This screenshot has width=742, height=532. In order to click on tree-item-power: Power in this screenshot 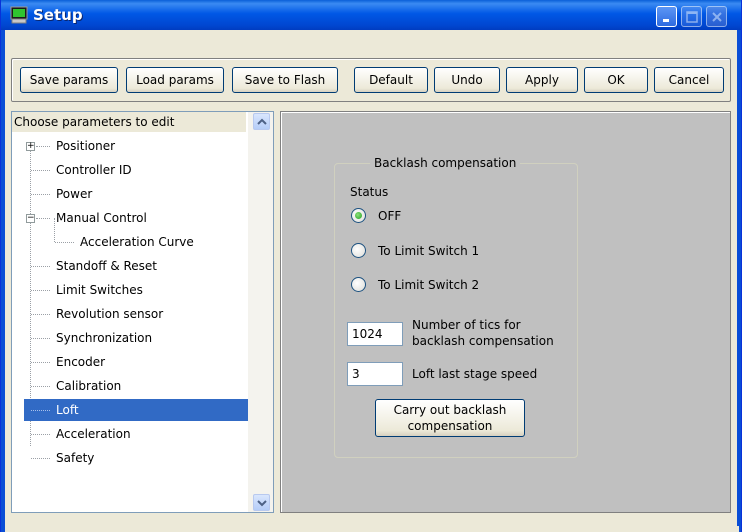, I will do `click(74, 194)`.